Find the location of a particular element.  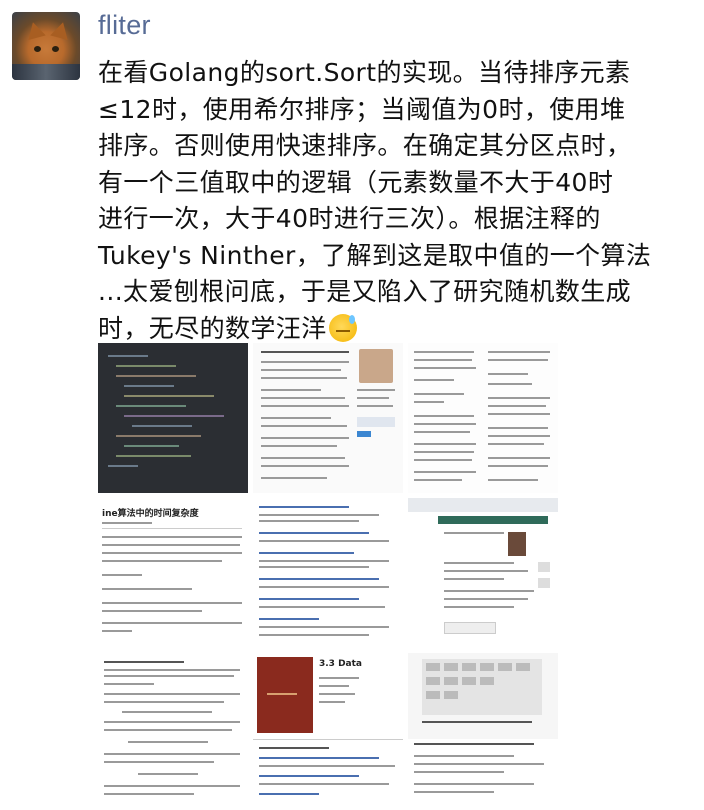

username: fliter is located at coordinates (124, 25).